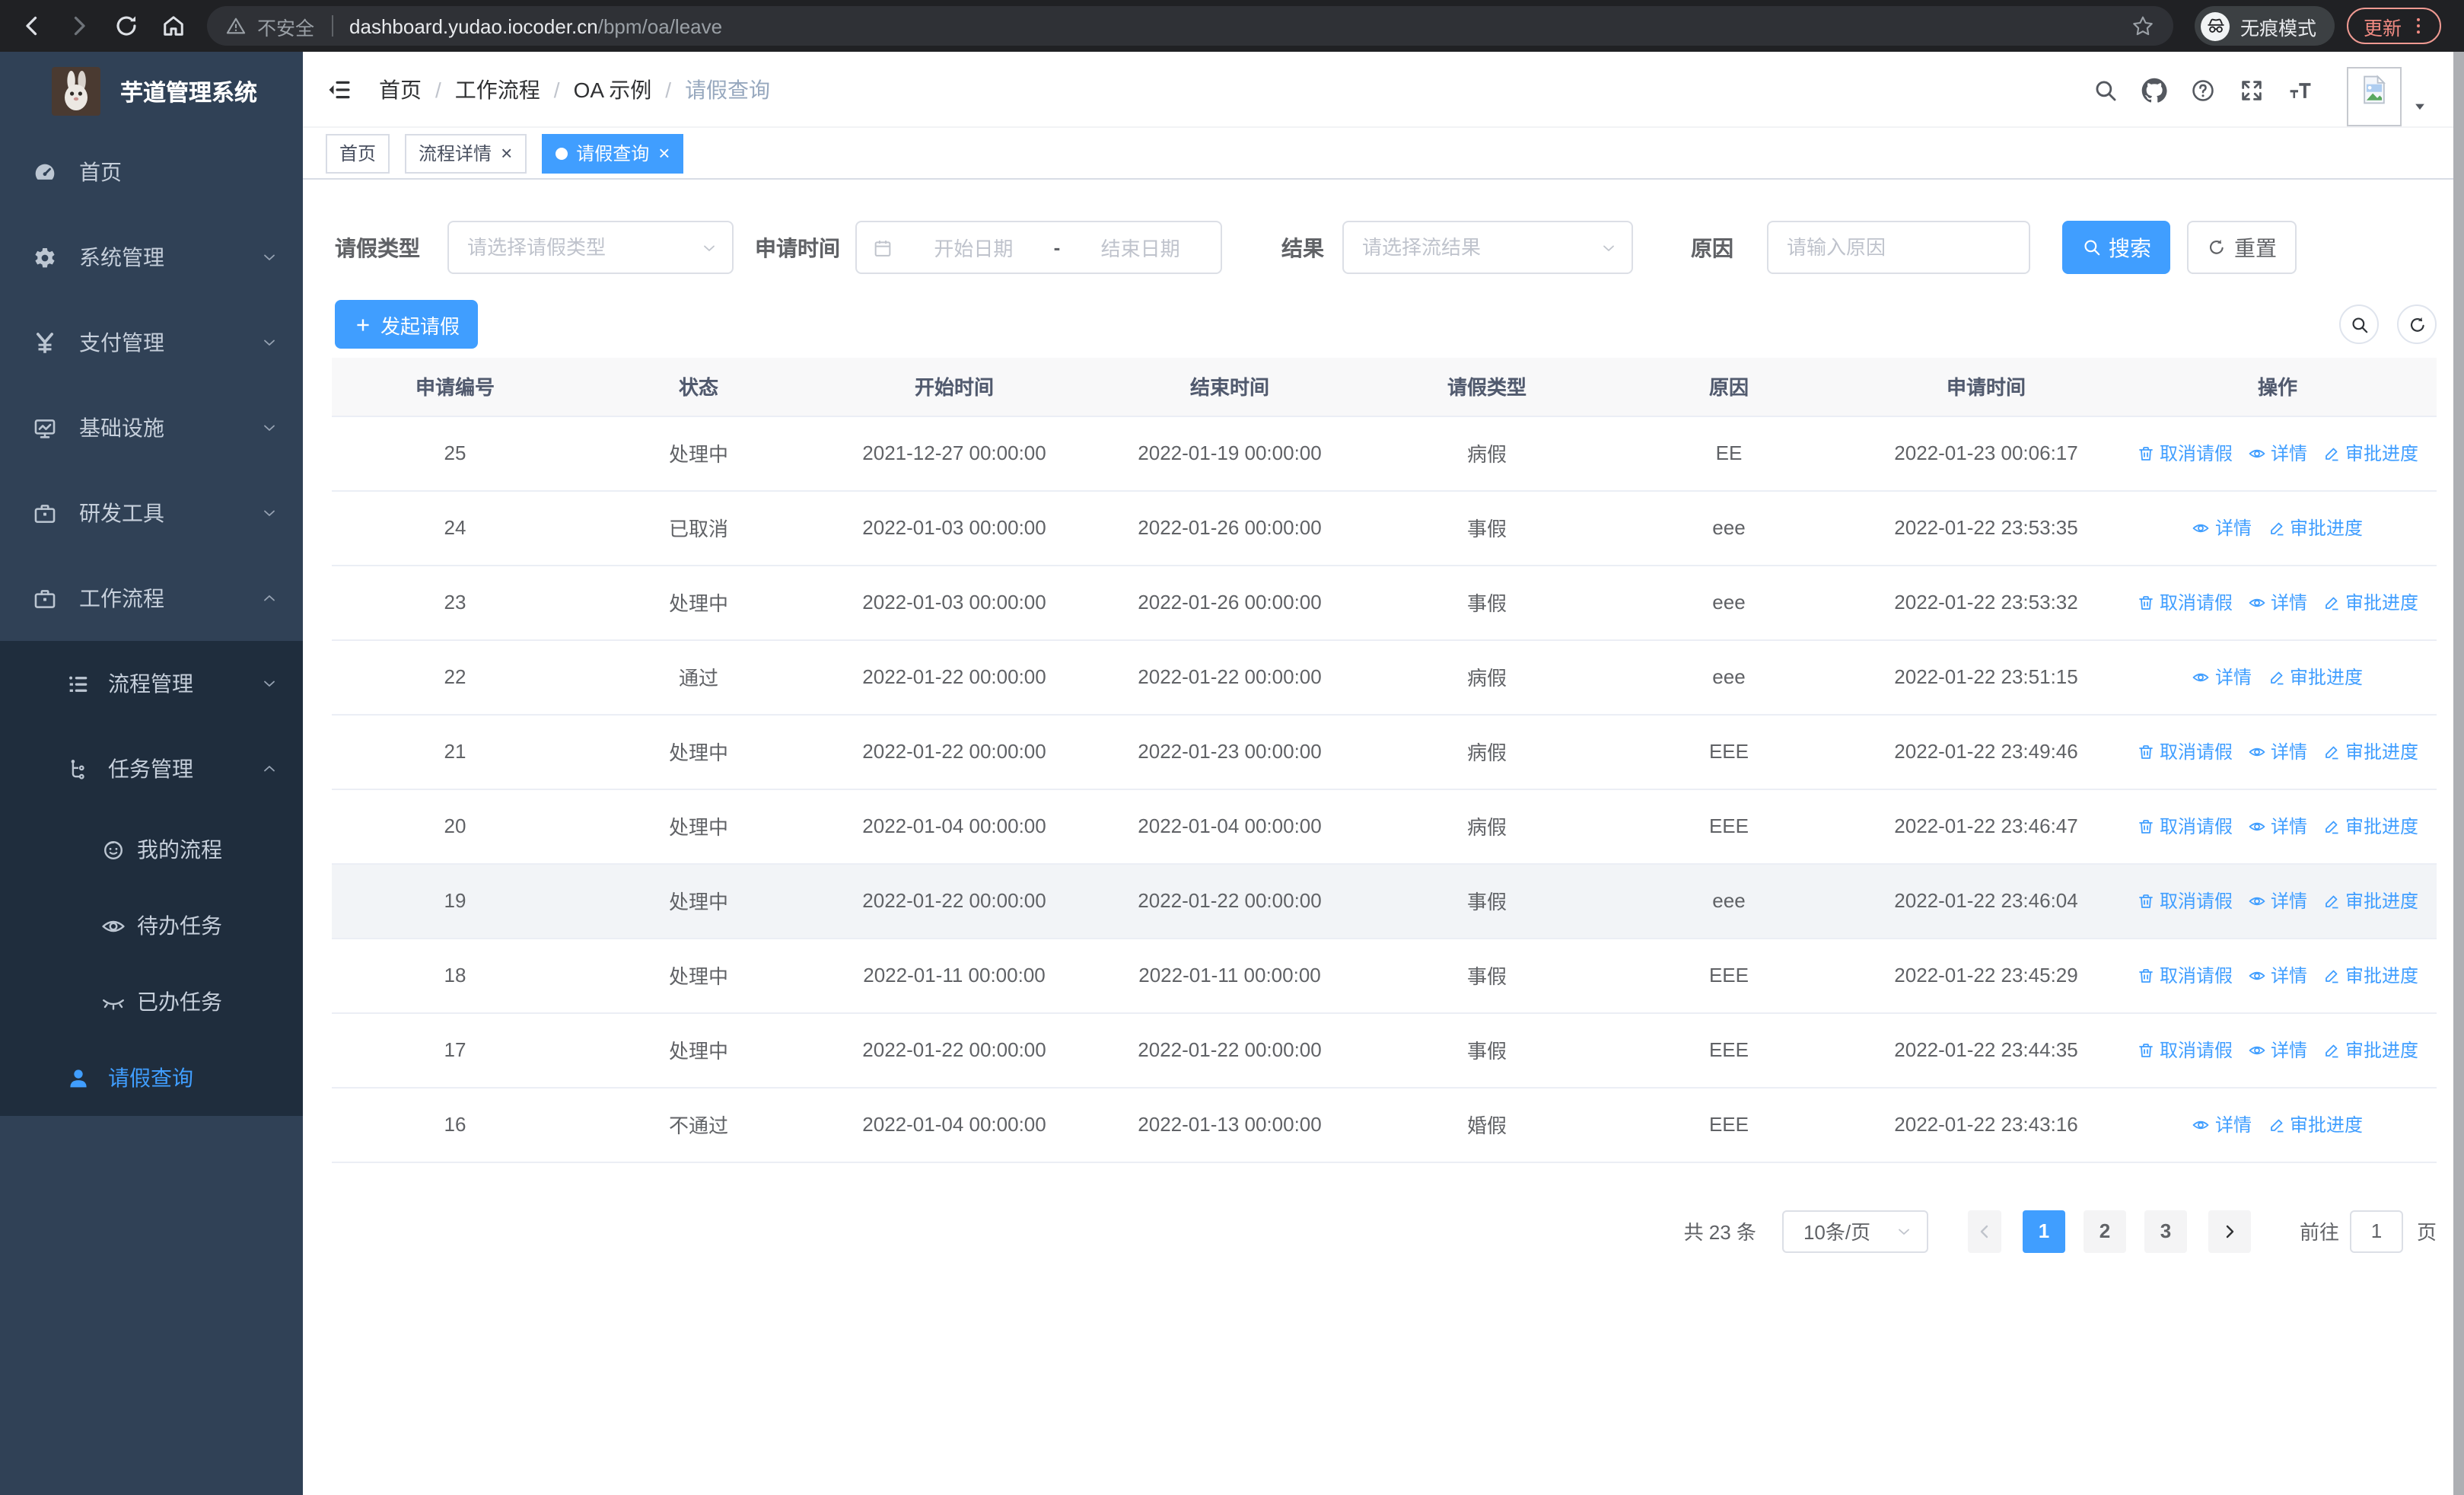 The height and width of the screenshot is (1495, 2464). I want to click on browser-home-icon, so click(173, 26).